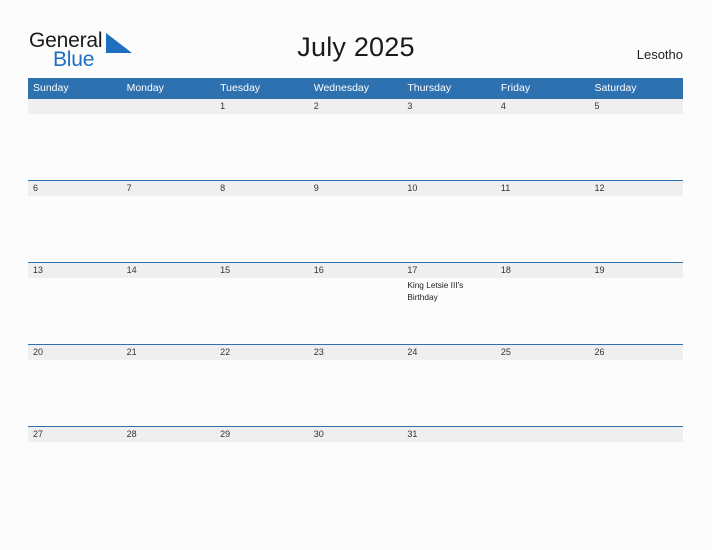  What do you see at coordinates (449, 434) in the screenshot?
I see `day-number: 31` at bounding box center [449, 434].